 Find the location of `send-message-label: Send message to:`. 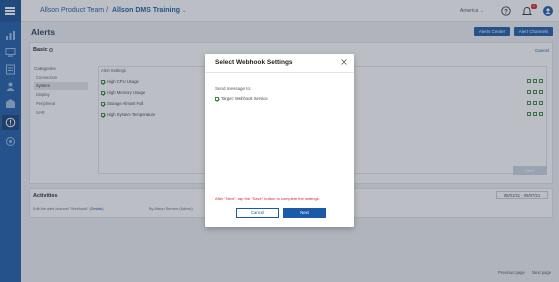

send-message-label: Send message to: is located at coordinates (233, 88).